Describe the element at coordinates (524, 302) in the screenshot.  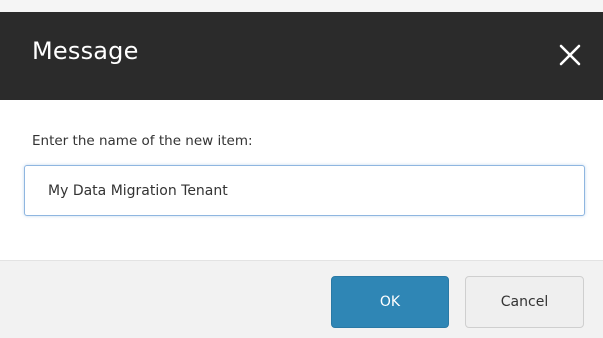
I see `cancel-button: Cancel` at that location.